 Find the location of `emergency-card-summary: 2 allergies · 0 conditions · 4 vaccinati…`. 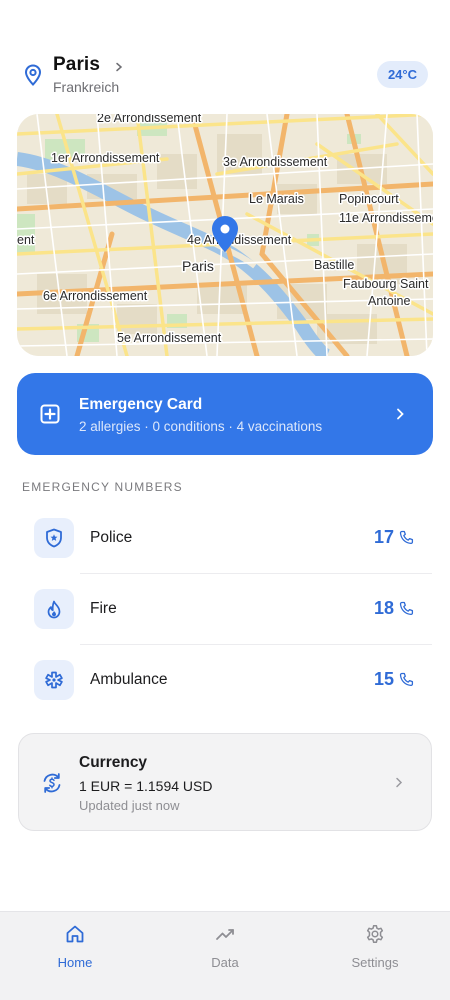

emergency-card-summary: 2 allergies · 0 conditions · 4 vaccinati… is located at coordinates (201, 426).